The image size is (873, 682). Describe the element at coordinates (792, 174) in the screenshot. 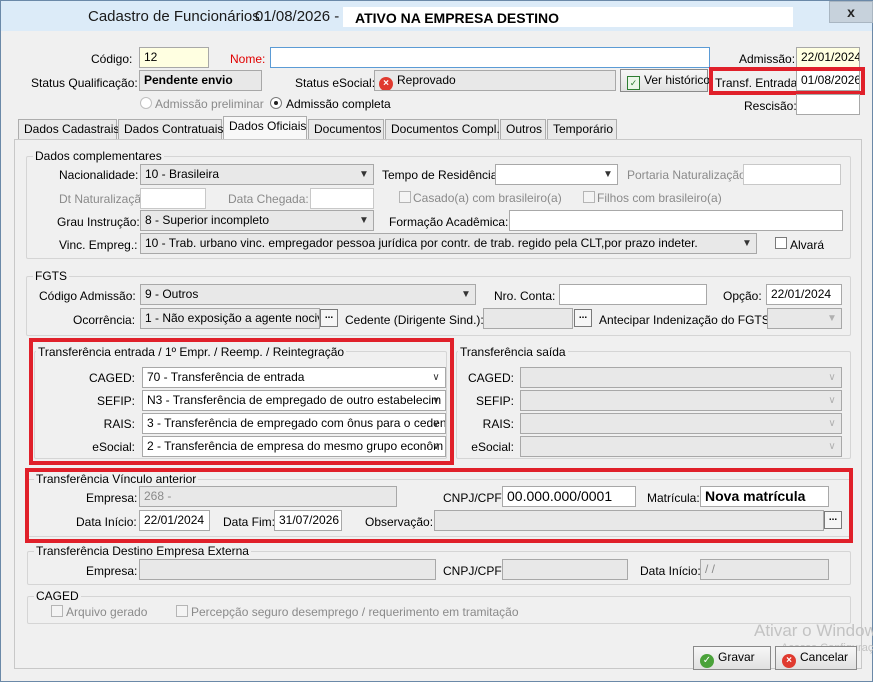

I see `portaria-field` at that location.